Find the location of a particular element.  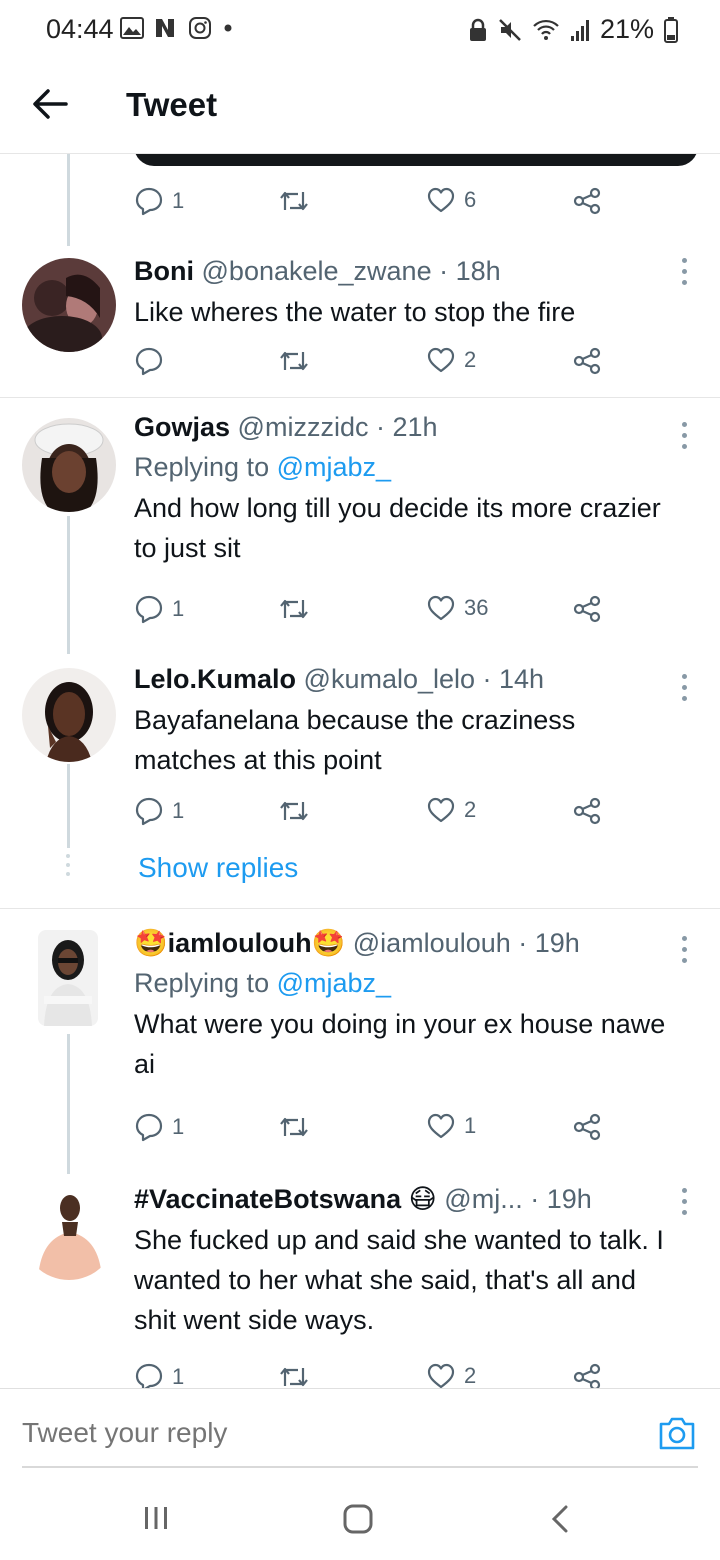

tweet-actions: 1 6 is located at coordinates (374, 204).